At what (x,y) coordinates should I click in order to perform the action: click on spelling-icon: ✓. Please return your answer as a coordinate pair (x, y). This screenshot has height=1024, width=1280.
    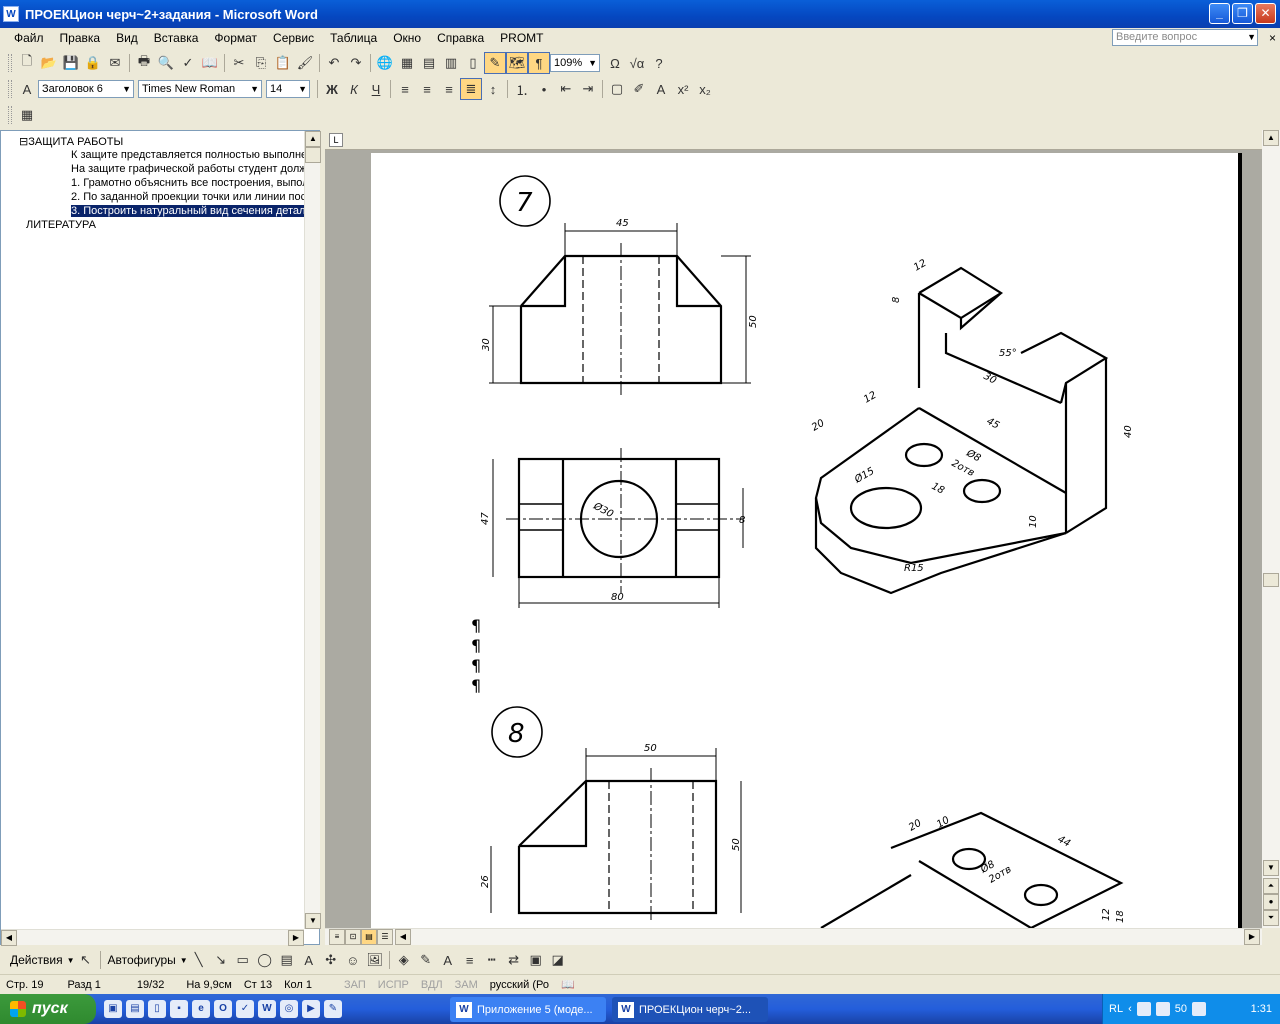
    Looking at the image, I should click on (188, 63).